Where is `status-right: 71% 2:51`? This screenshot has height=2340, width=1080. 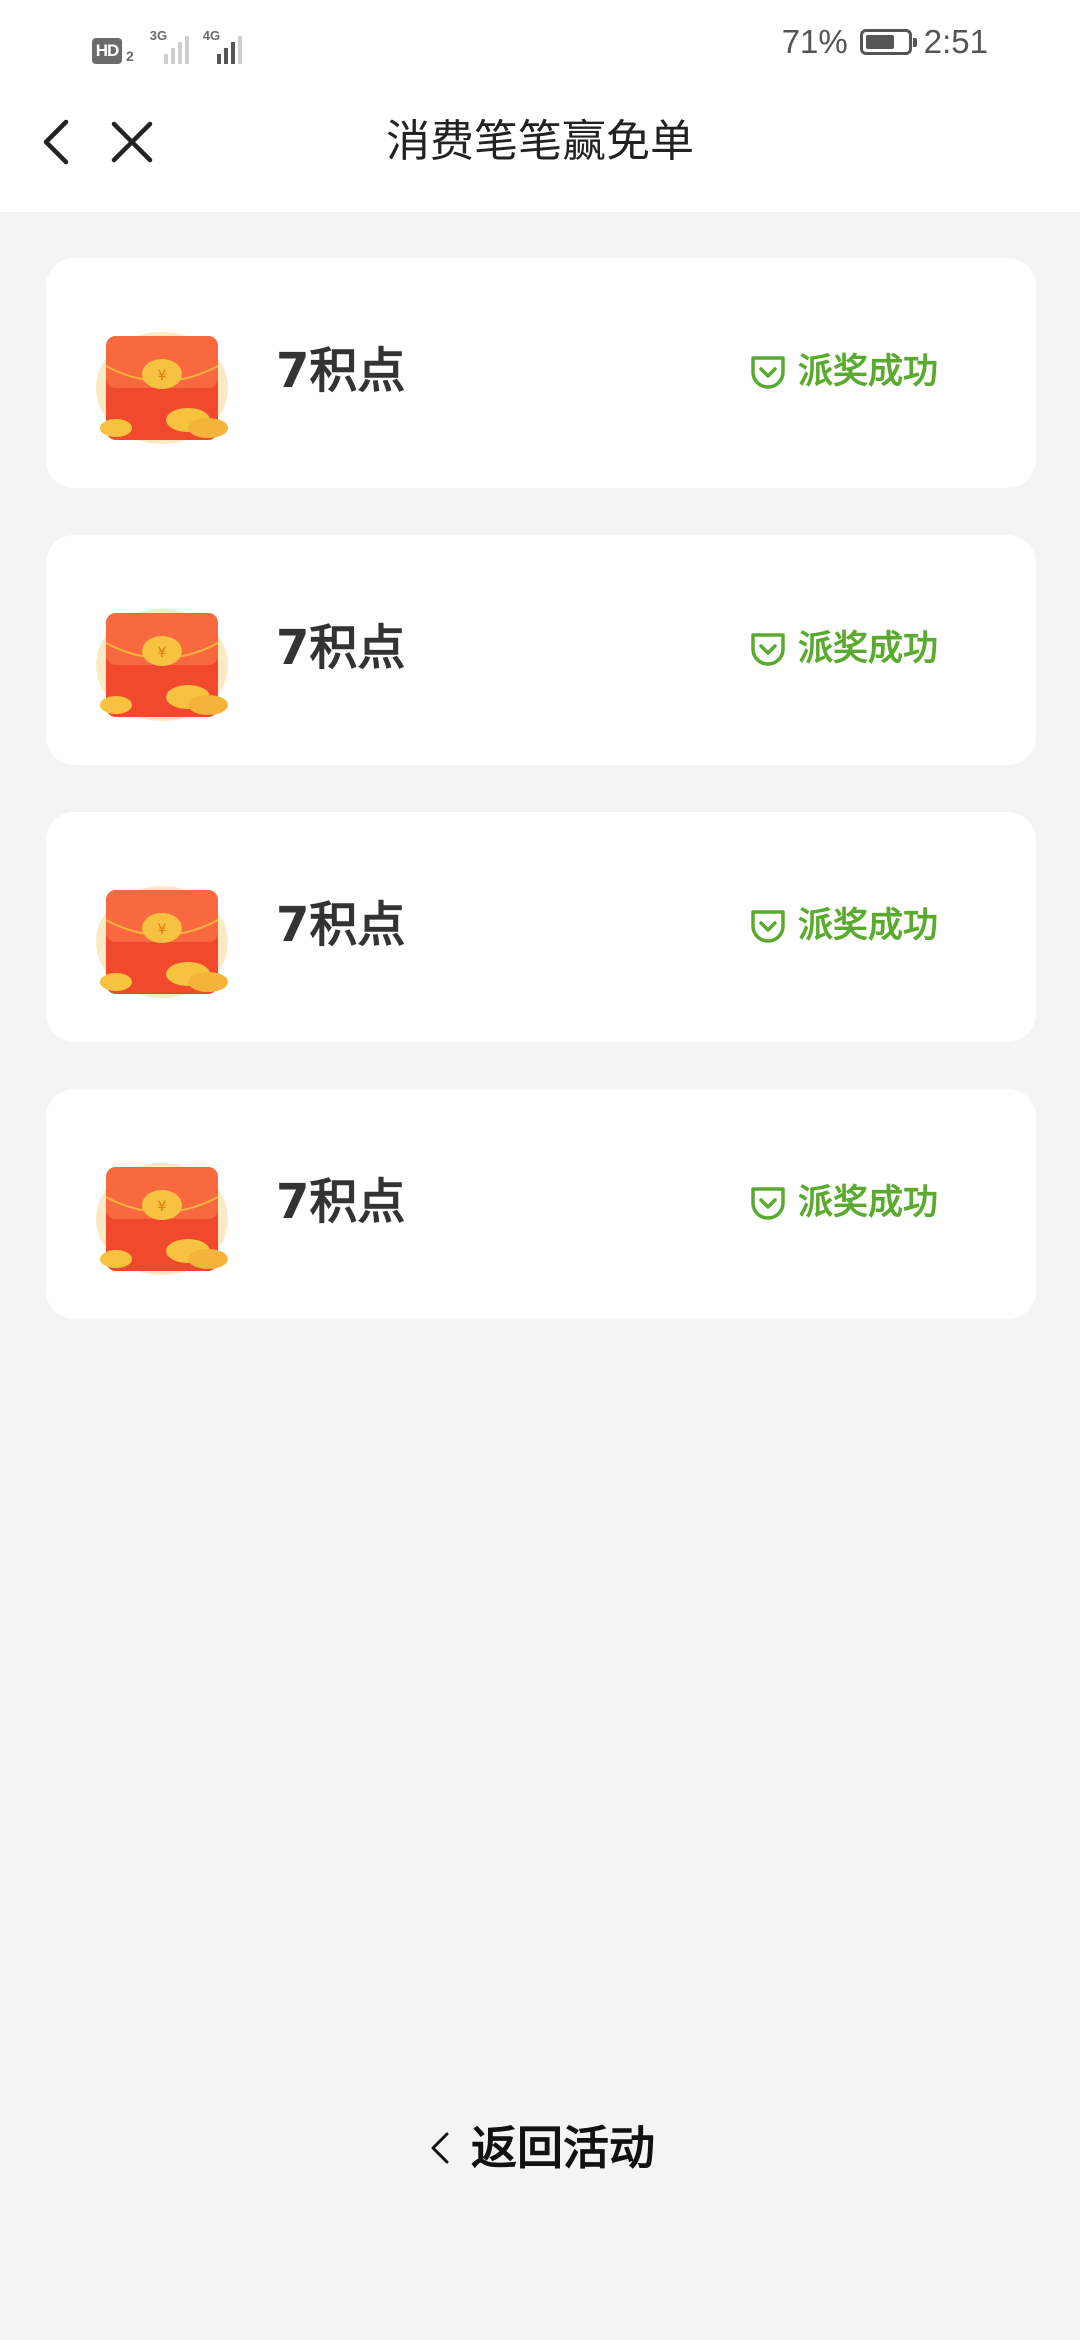 status-right: 71% 2:51 is located at coordinates (885, 42).